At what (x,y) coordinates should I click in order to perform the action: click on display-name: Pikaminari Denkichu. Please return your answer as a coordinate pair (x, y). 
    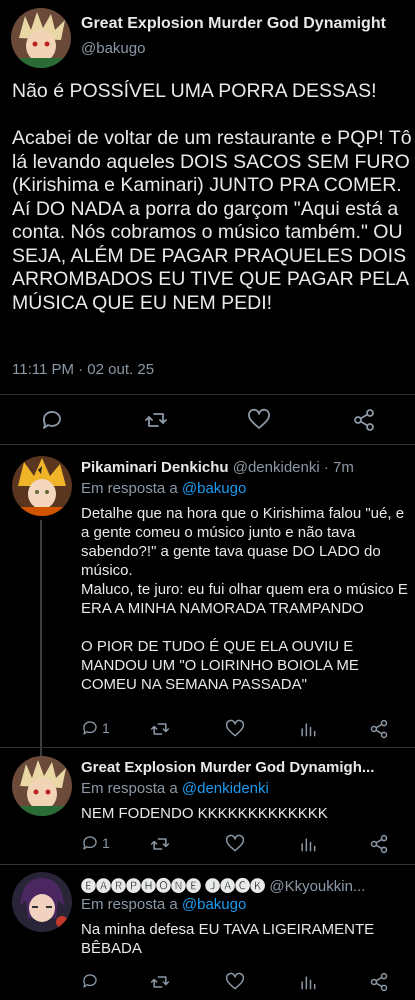
    Looking at the image, I should click on (155, 467).